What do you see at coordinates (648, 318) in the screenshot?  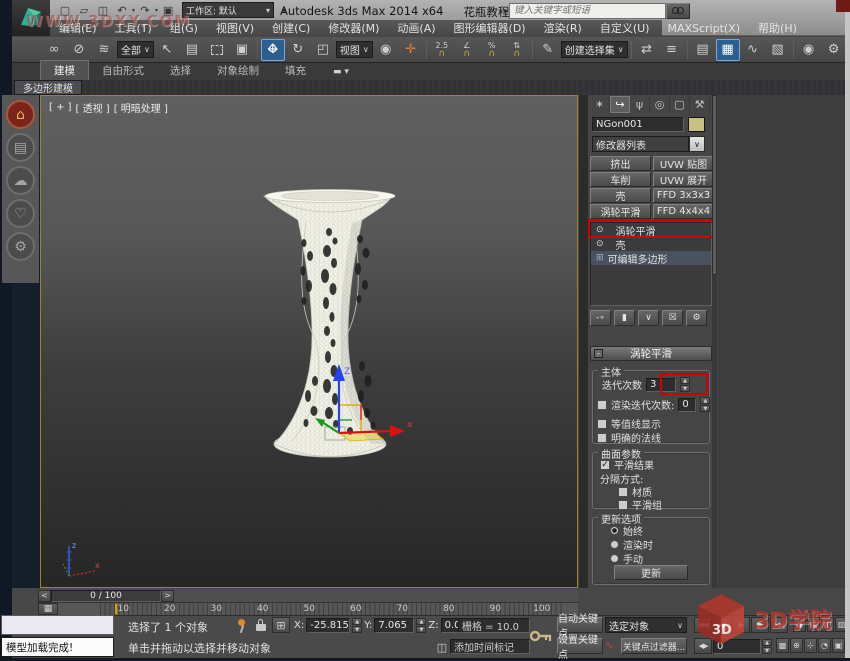 I see `make-unique-icon: ∨` at bounding box center [648, 318].